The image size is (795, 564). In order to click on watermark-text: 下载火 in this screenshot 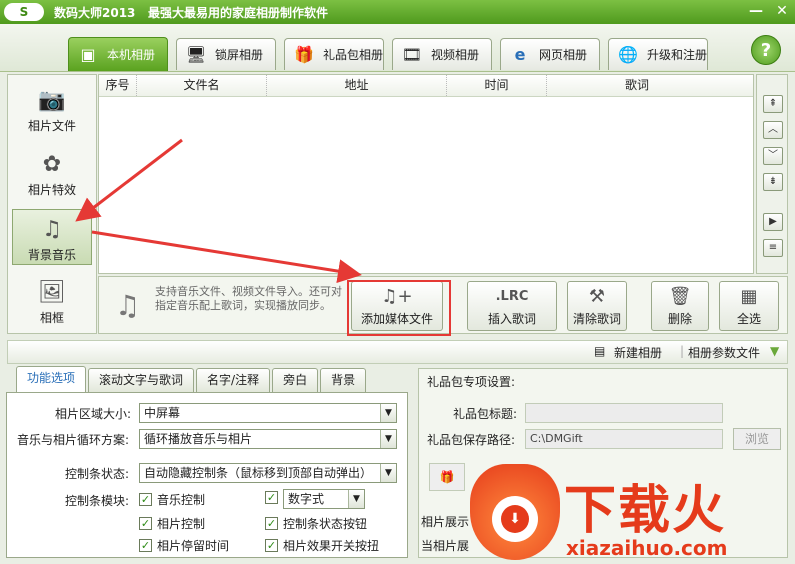, I will do `click(645, 511)`.